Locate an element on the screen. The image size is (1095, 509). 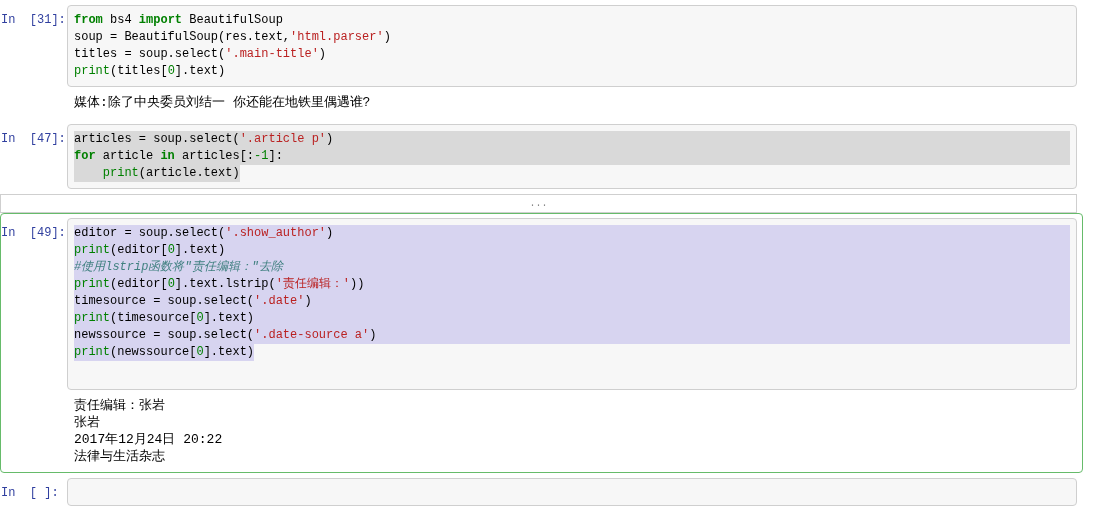
output-text: 2017年12月24日 20:22 is located at coordinates (149, 439).